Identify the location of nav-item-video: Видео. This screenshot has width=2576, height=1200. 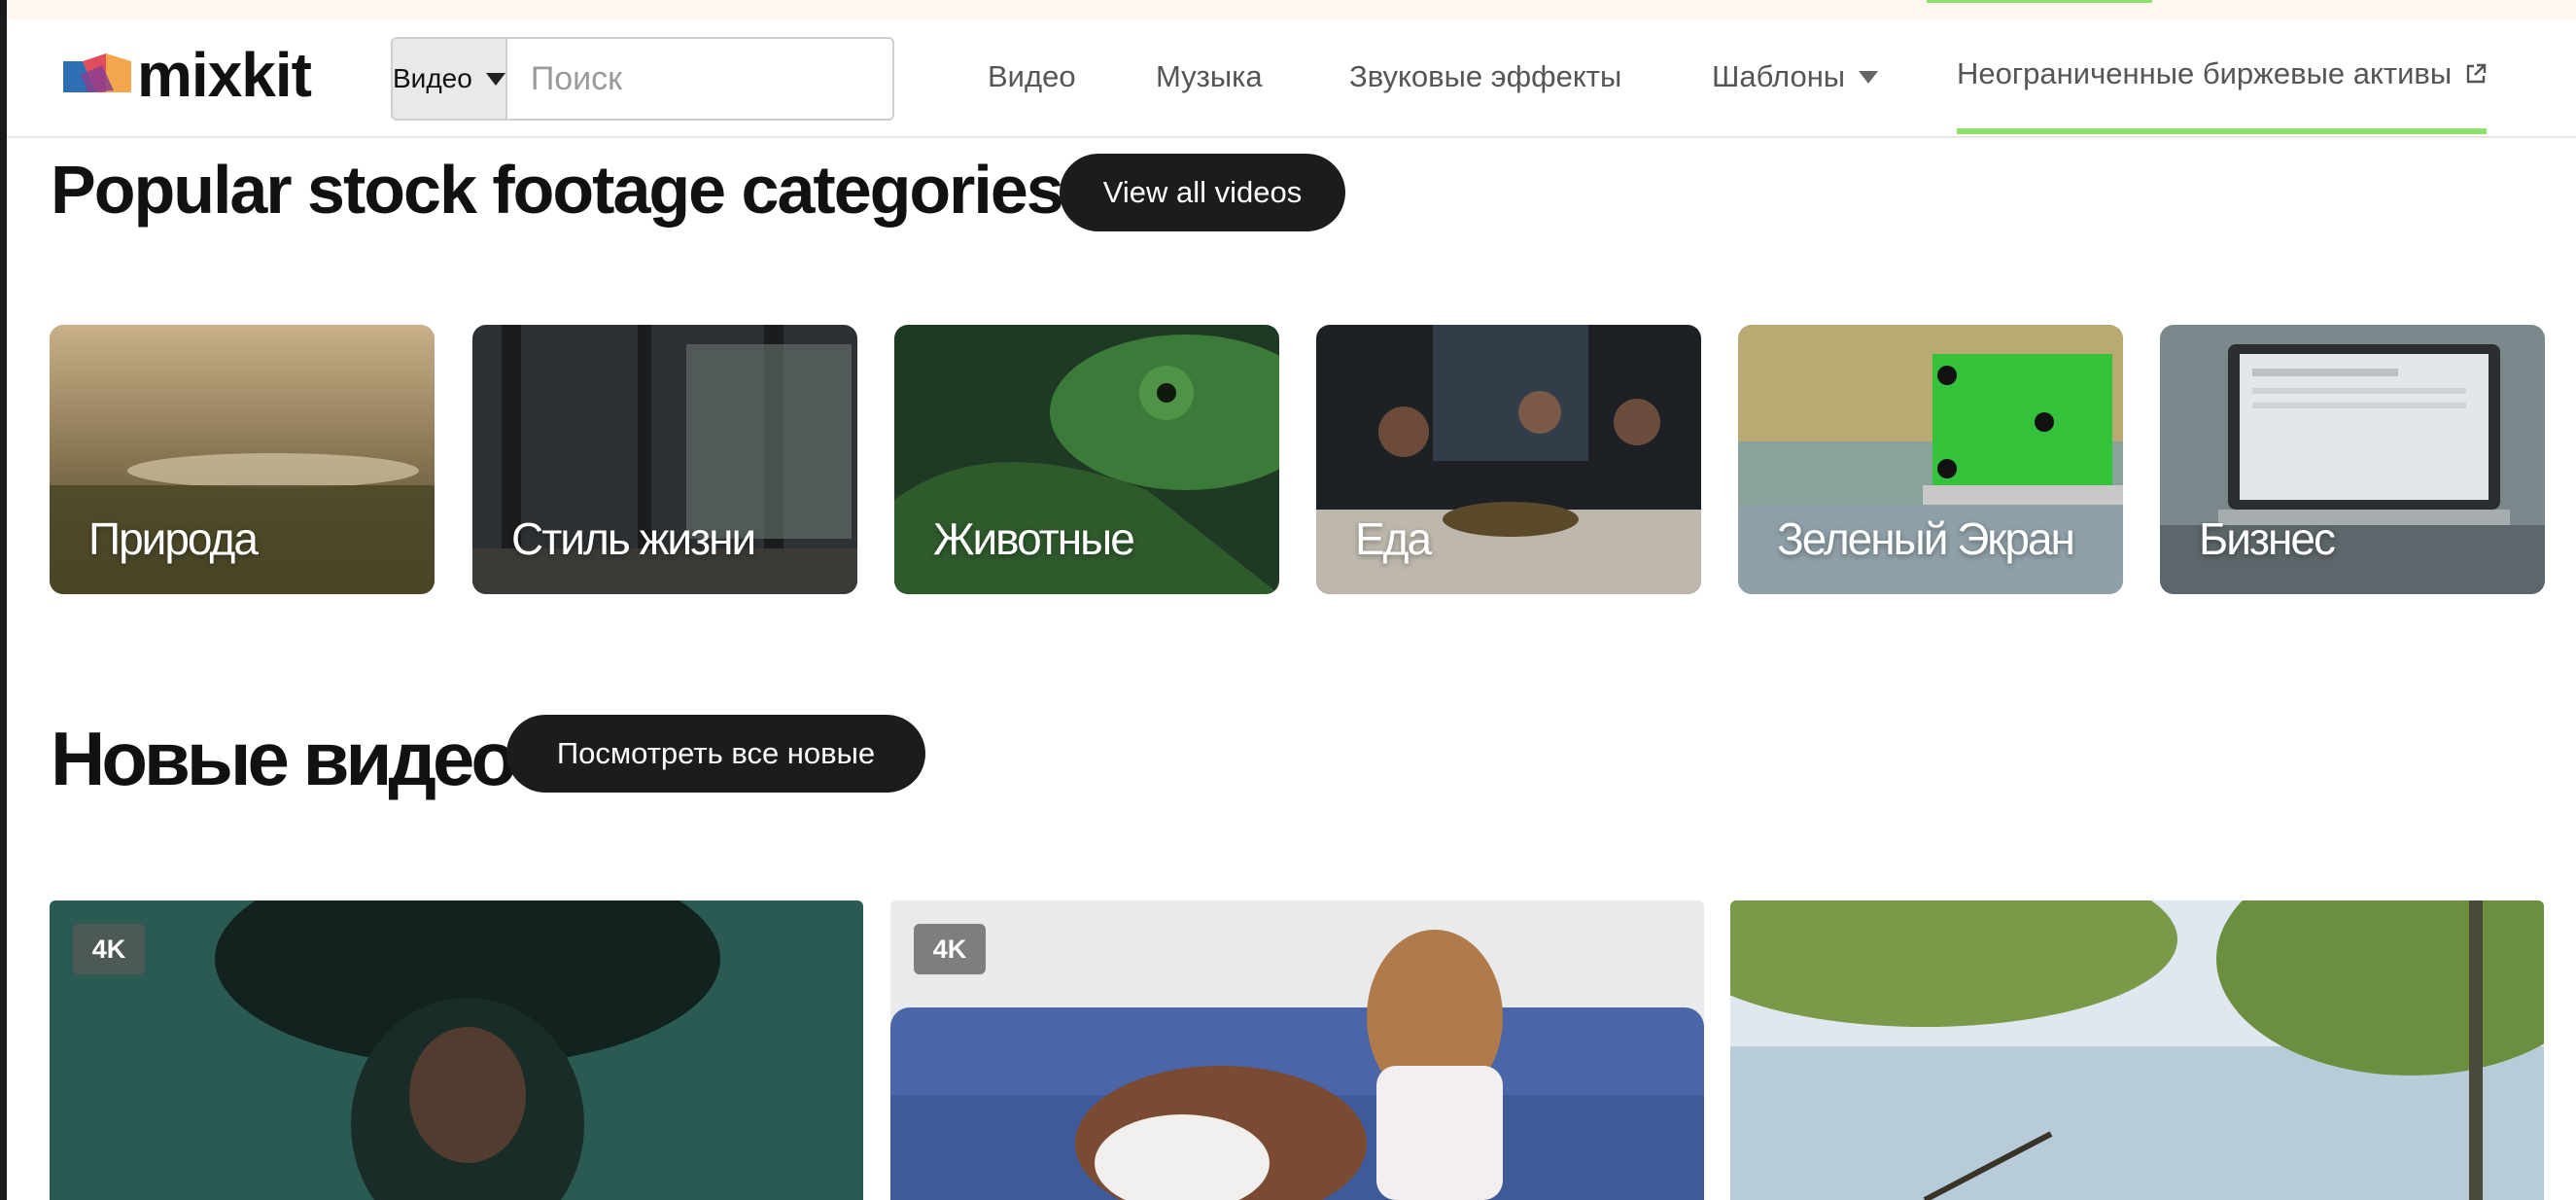
(1032, 76).